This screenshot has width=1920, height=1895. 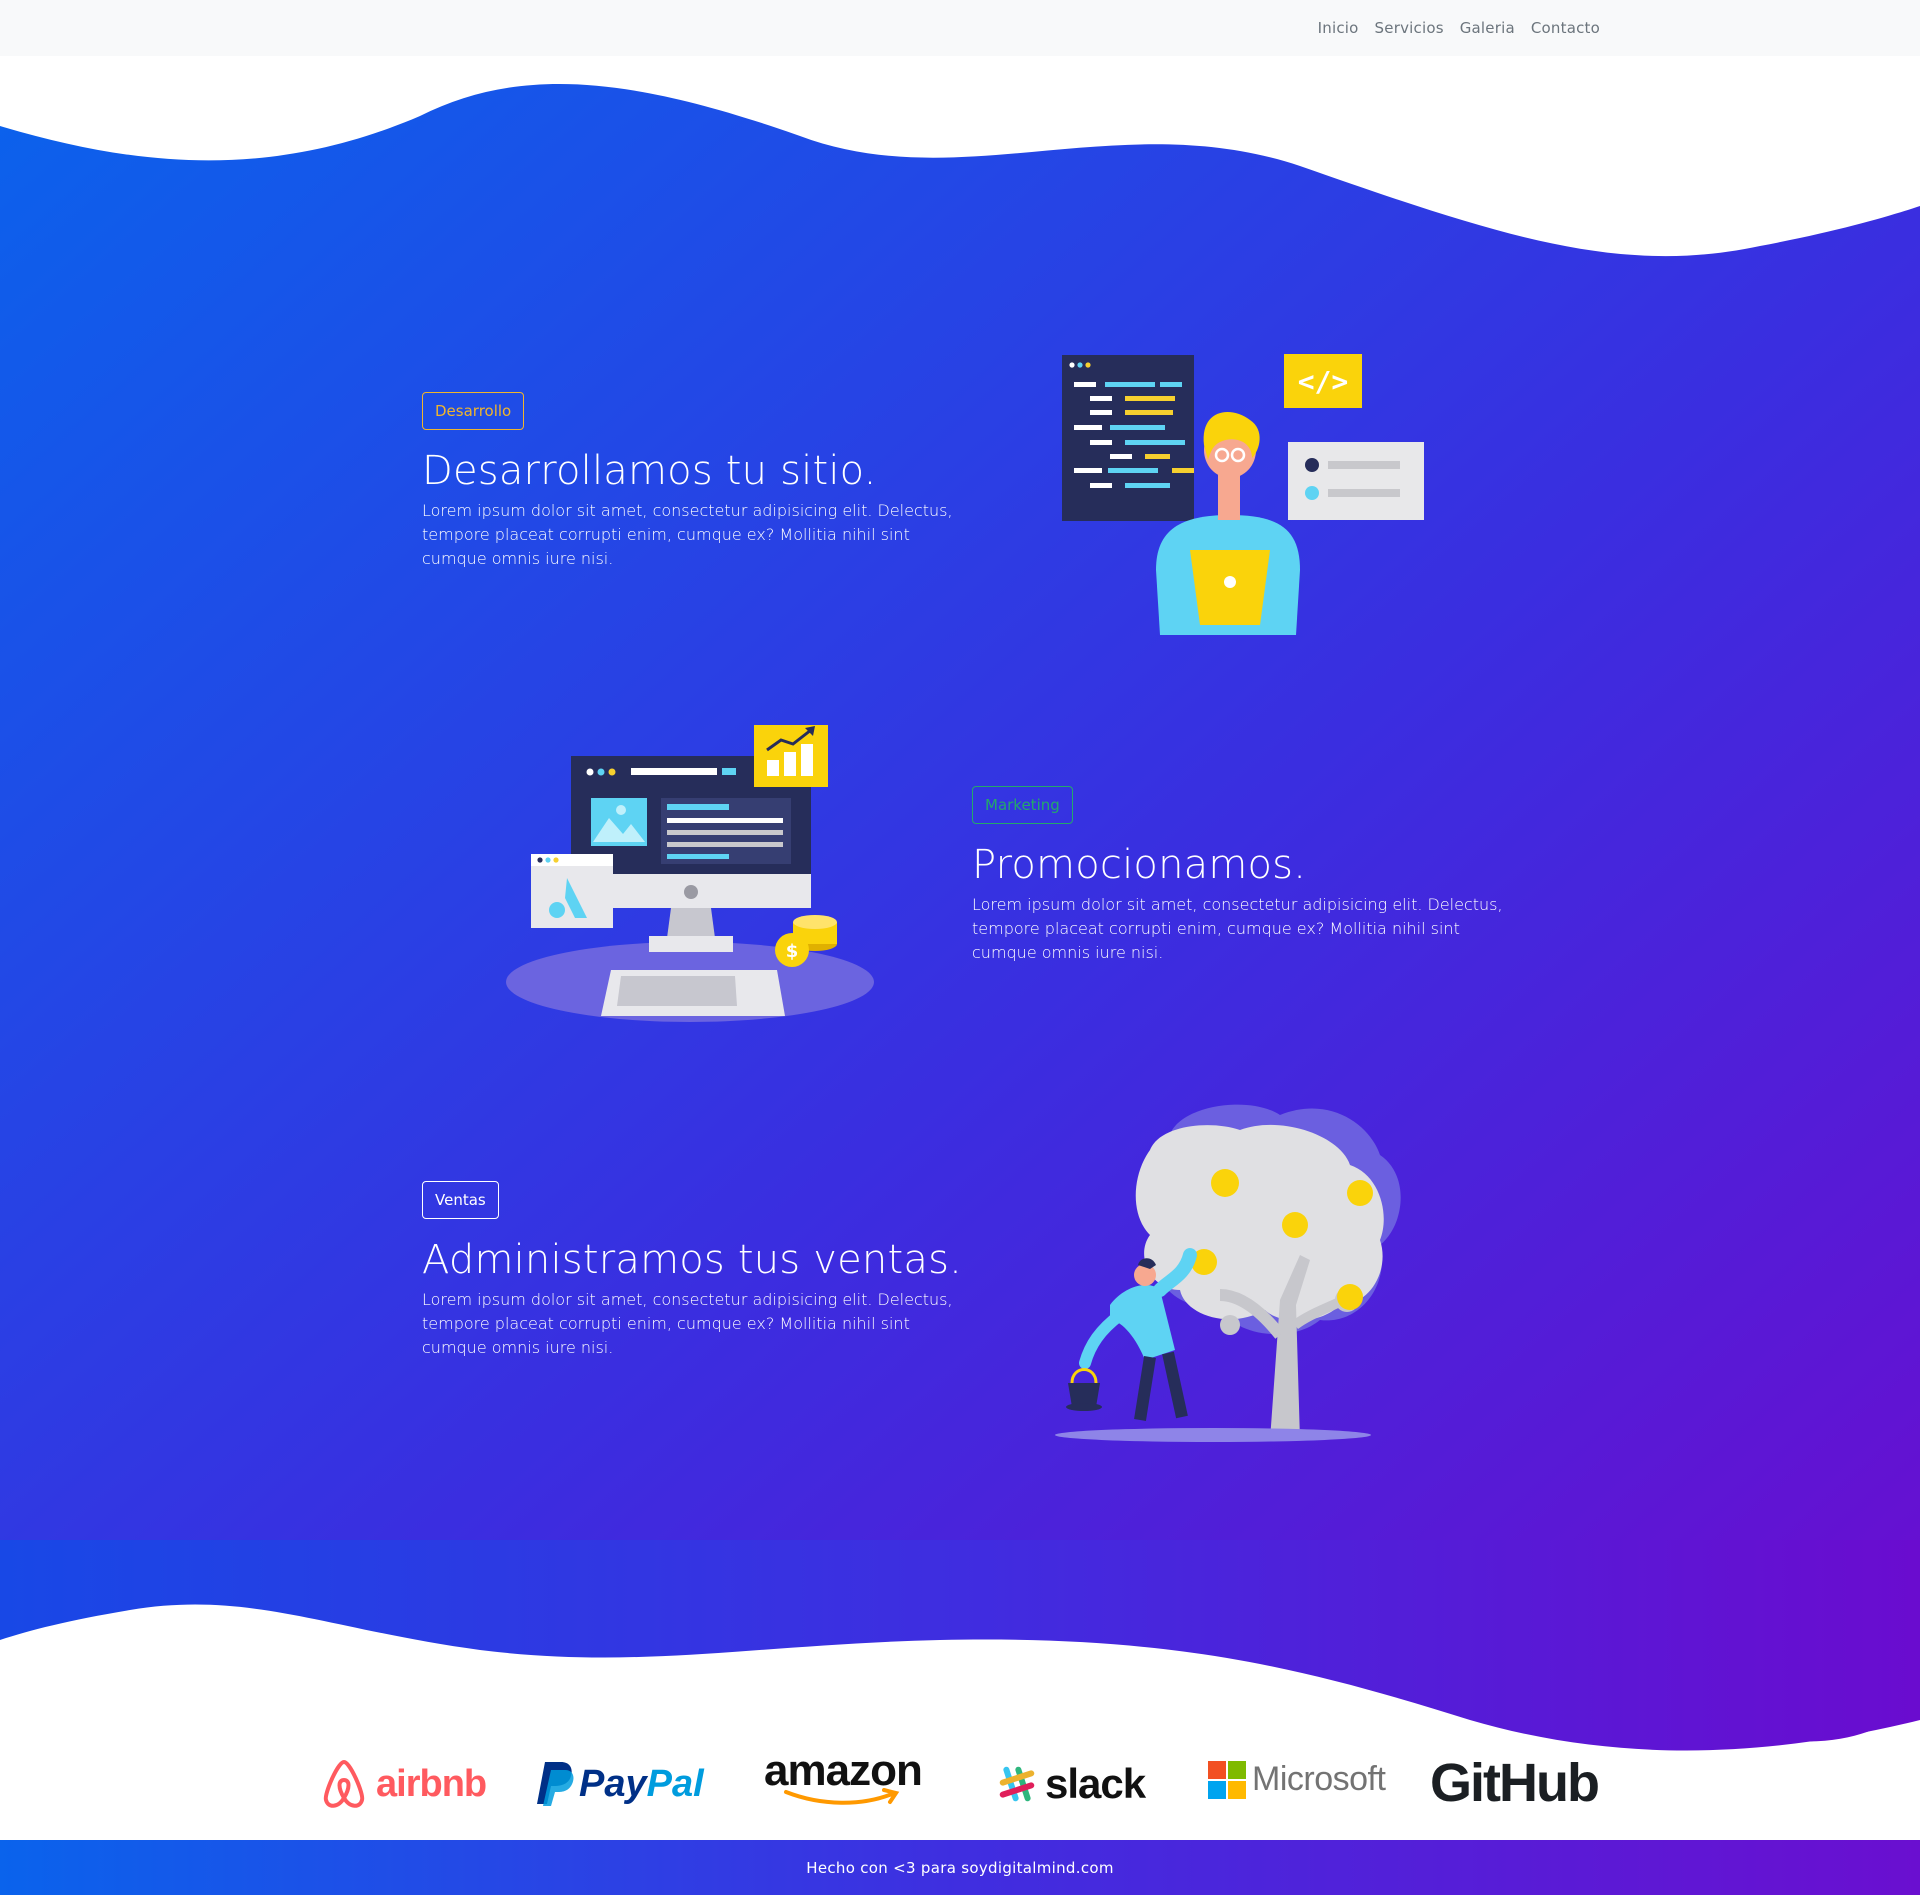 I want to click on airbnb-icon, so click(x=344, y=1784).